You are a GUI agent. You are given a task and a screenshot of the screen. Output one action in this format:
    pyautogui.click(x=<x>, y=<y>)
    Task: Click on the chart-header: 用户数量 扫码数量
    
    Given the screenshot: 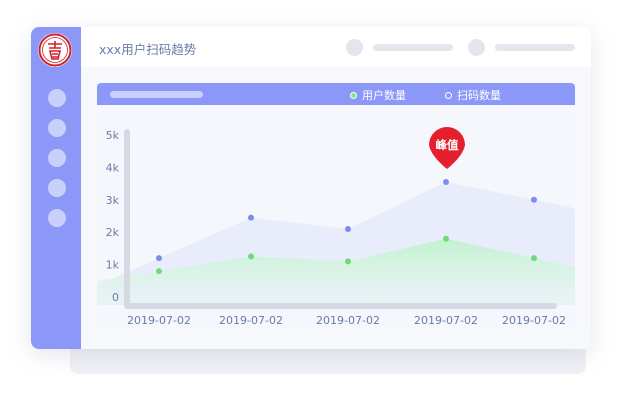 What is the action you would take?
    pyautogui.click(x=336, y=94)
    